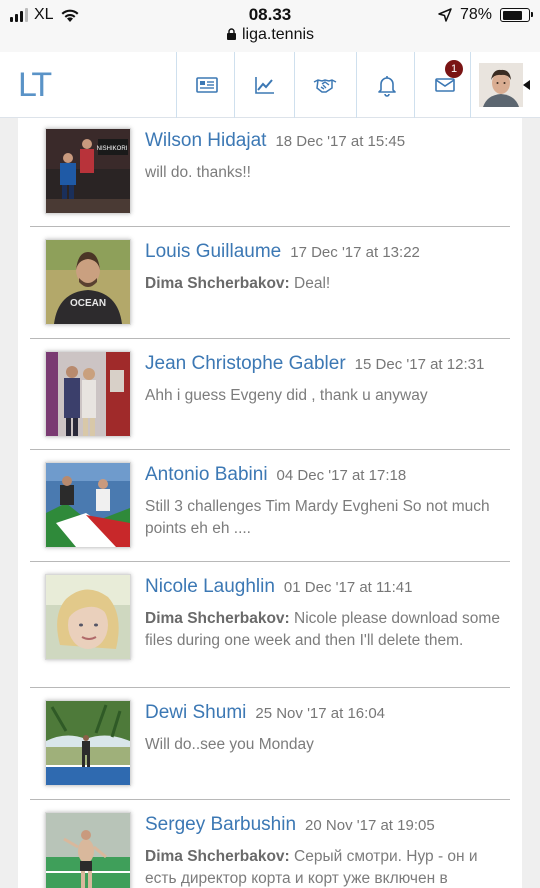 The width and height of the screenshot is (540, 888). What do you see at coordinates (220, 824) in the screenshot?
I see `contact-name: Sergey Barbushin` at bounding box center [220, 824].